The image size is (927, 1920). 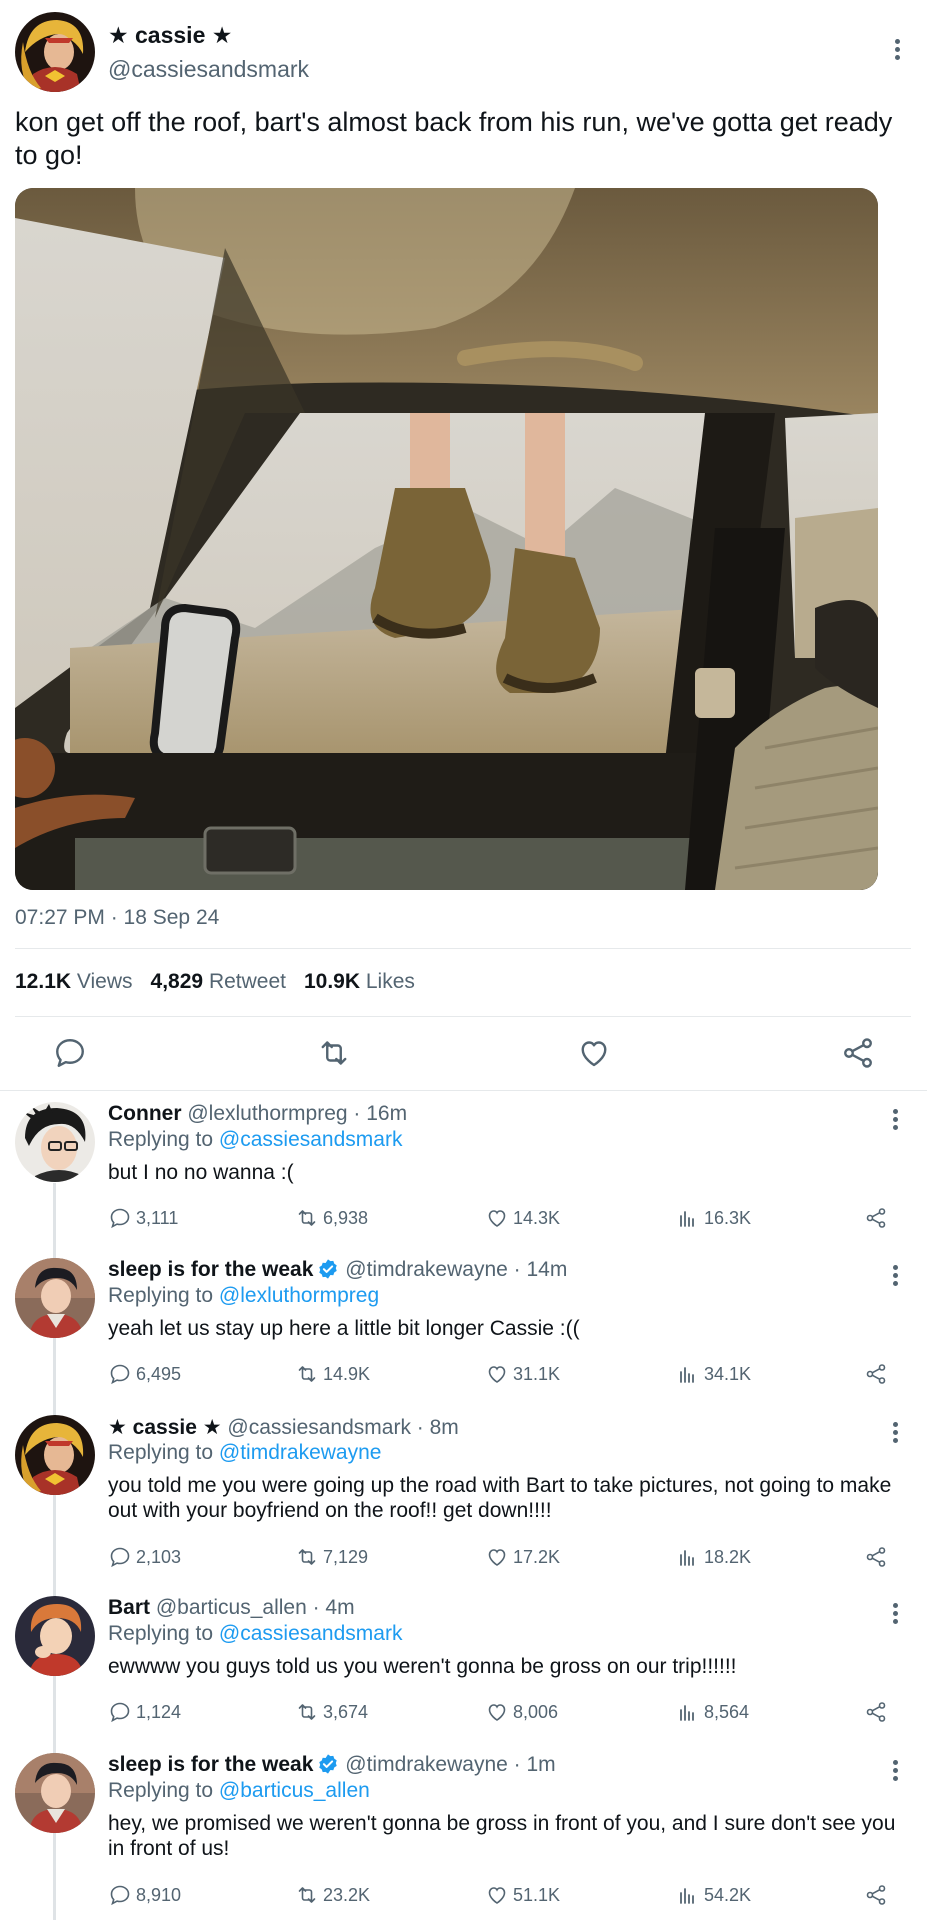 I want to click on reply-action-bar: 2,103 7,129 17.2K 18.2K, so click(x=503, y=1559).